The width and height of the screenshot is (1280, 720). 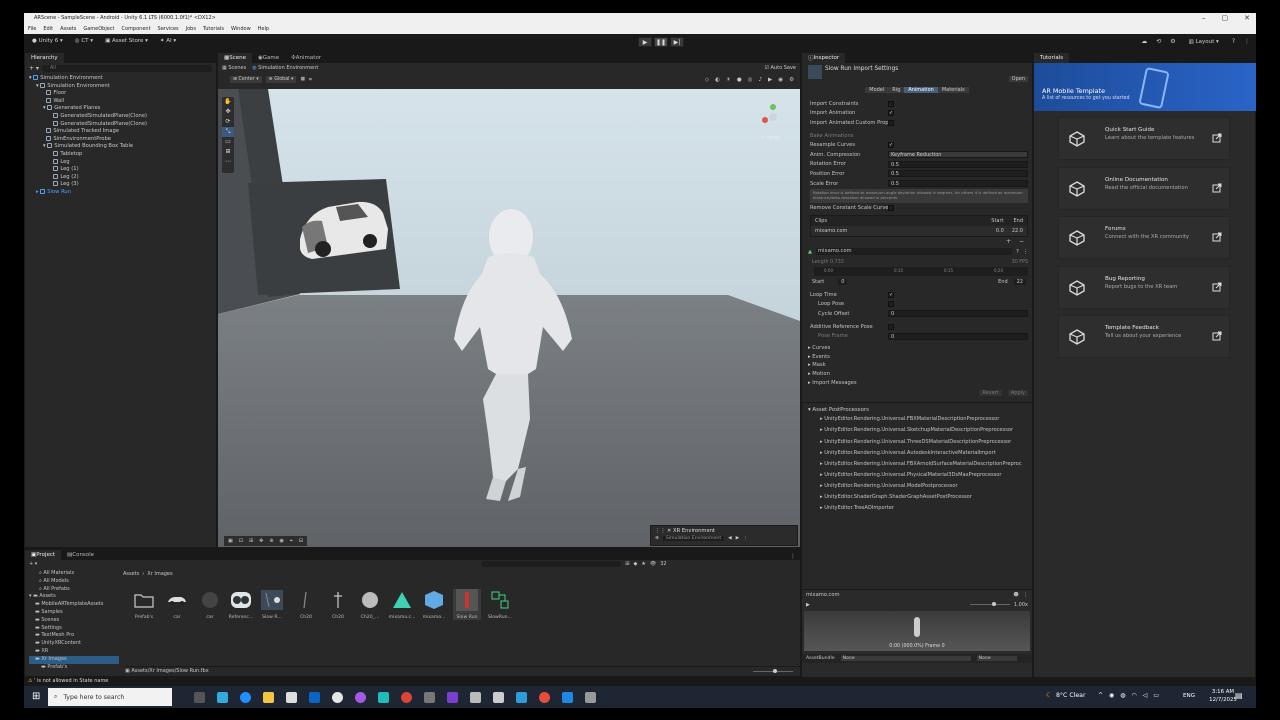 What do you see at coordinates (891, 208) in the screenshot?
I see `remove-constant-checkbox` at bounding box center [891, 208].